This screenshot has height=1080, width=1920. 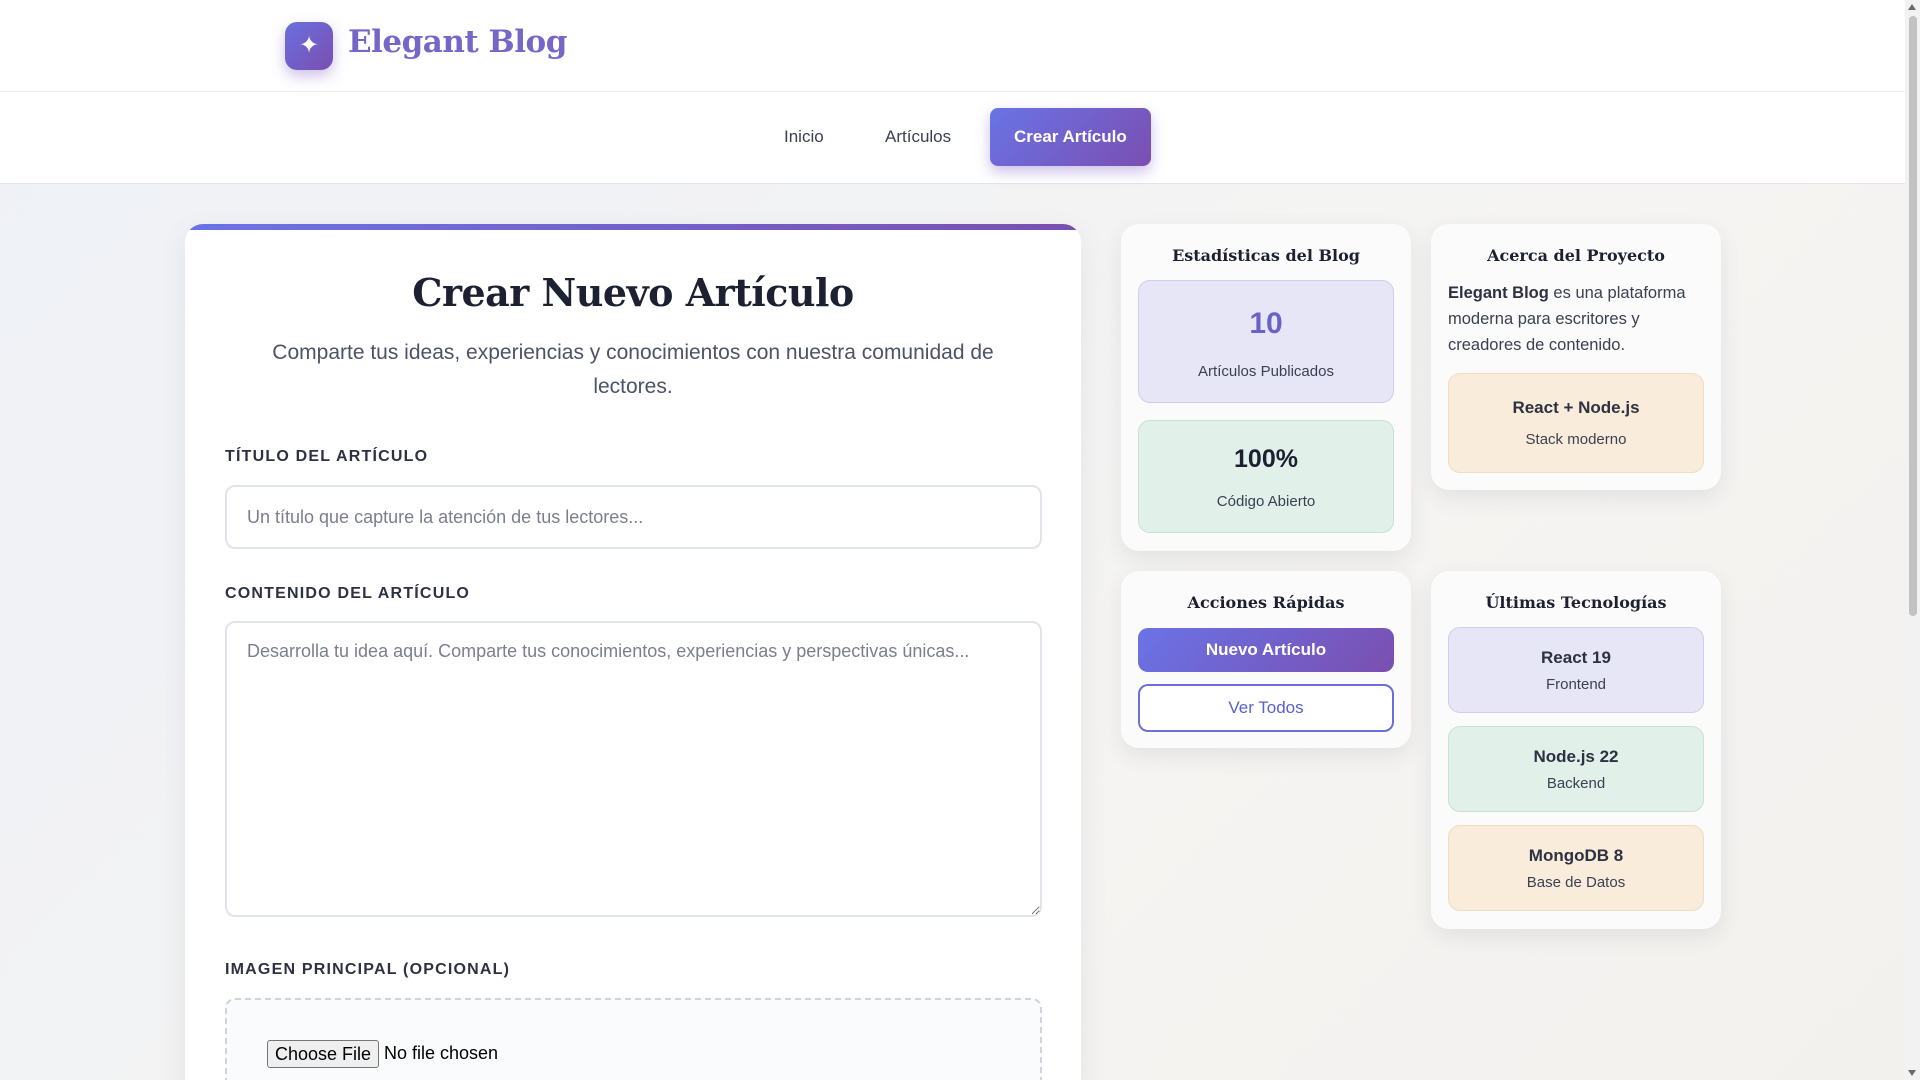 I want to click on scroll-up-arrow-icon, so click(x=1912, y=7).